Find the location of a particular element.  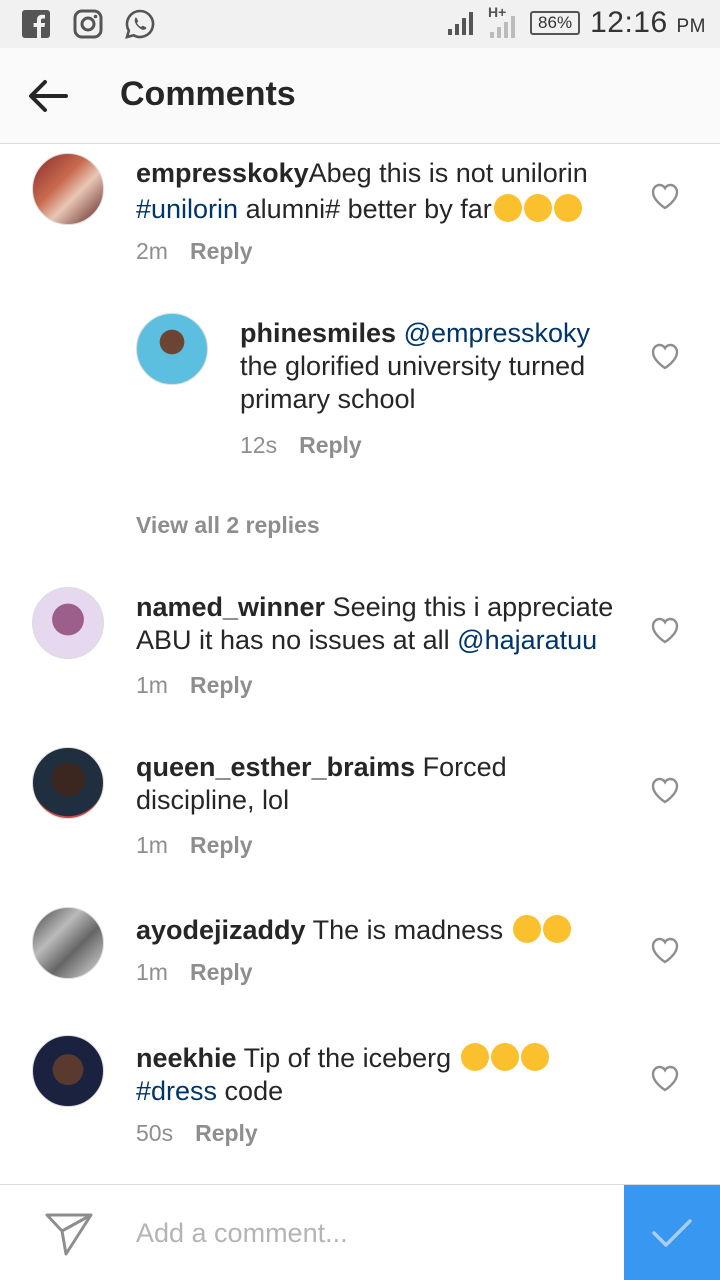

comment-meta: 12s Reply is located at coordinates (301, 445).